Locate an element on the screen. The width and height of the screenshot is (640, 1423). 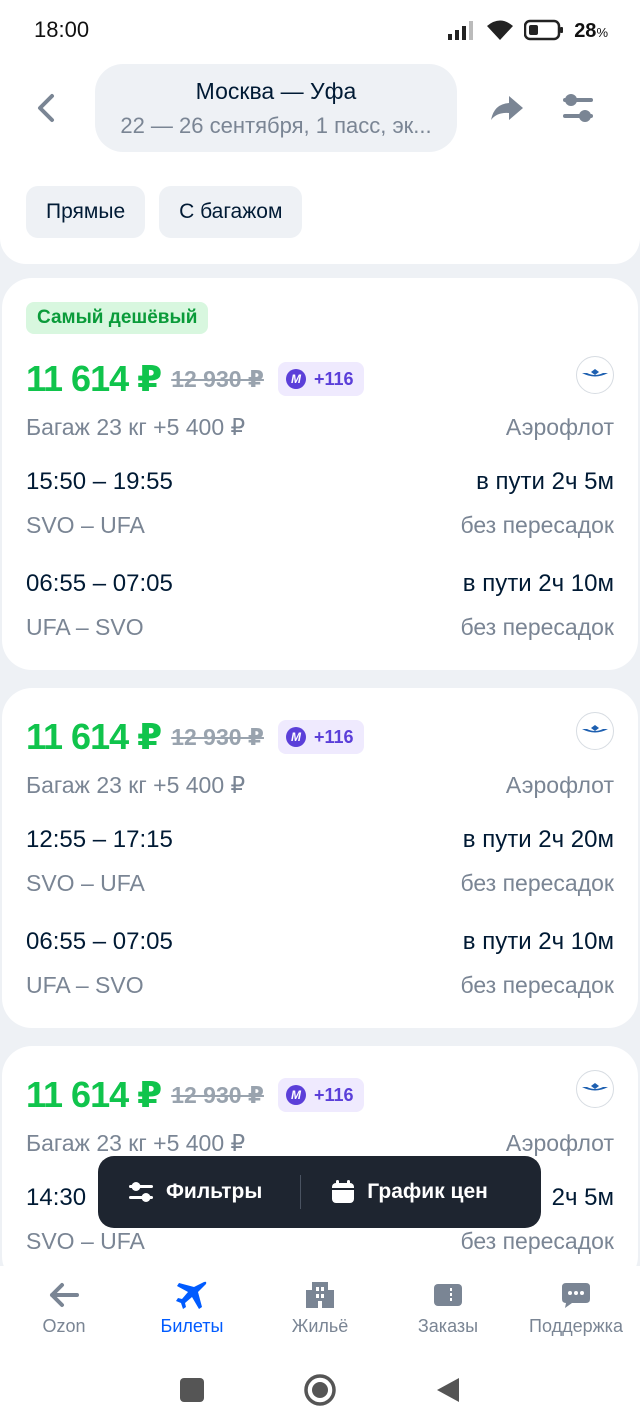
recent-apps-icon is located at coordinates (192, 1390).